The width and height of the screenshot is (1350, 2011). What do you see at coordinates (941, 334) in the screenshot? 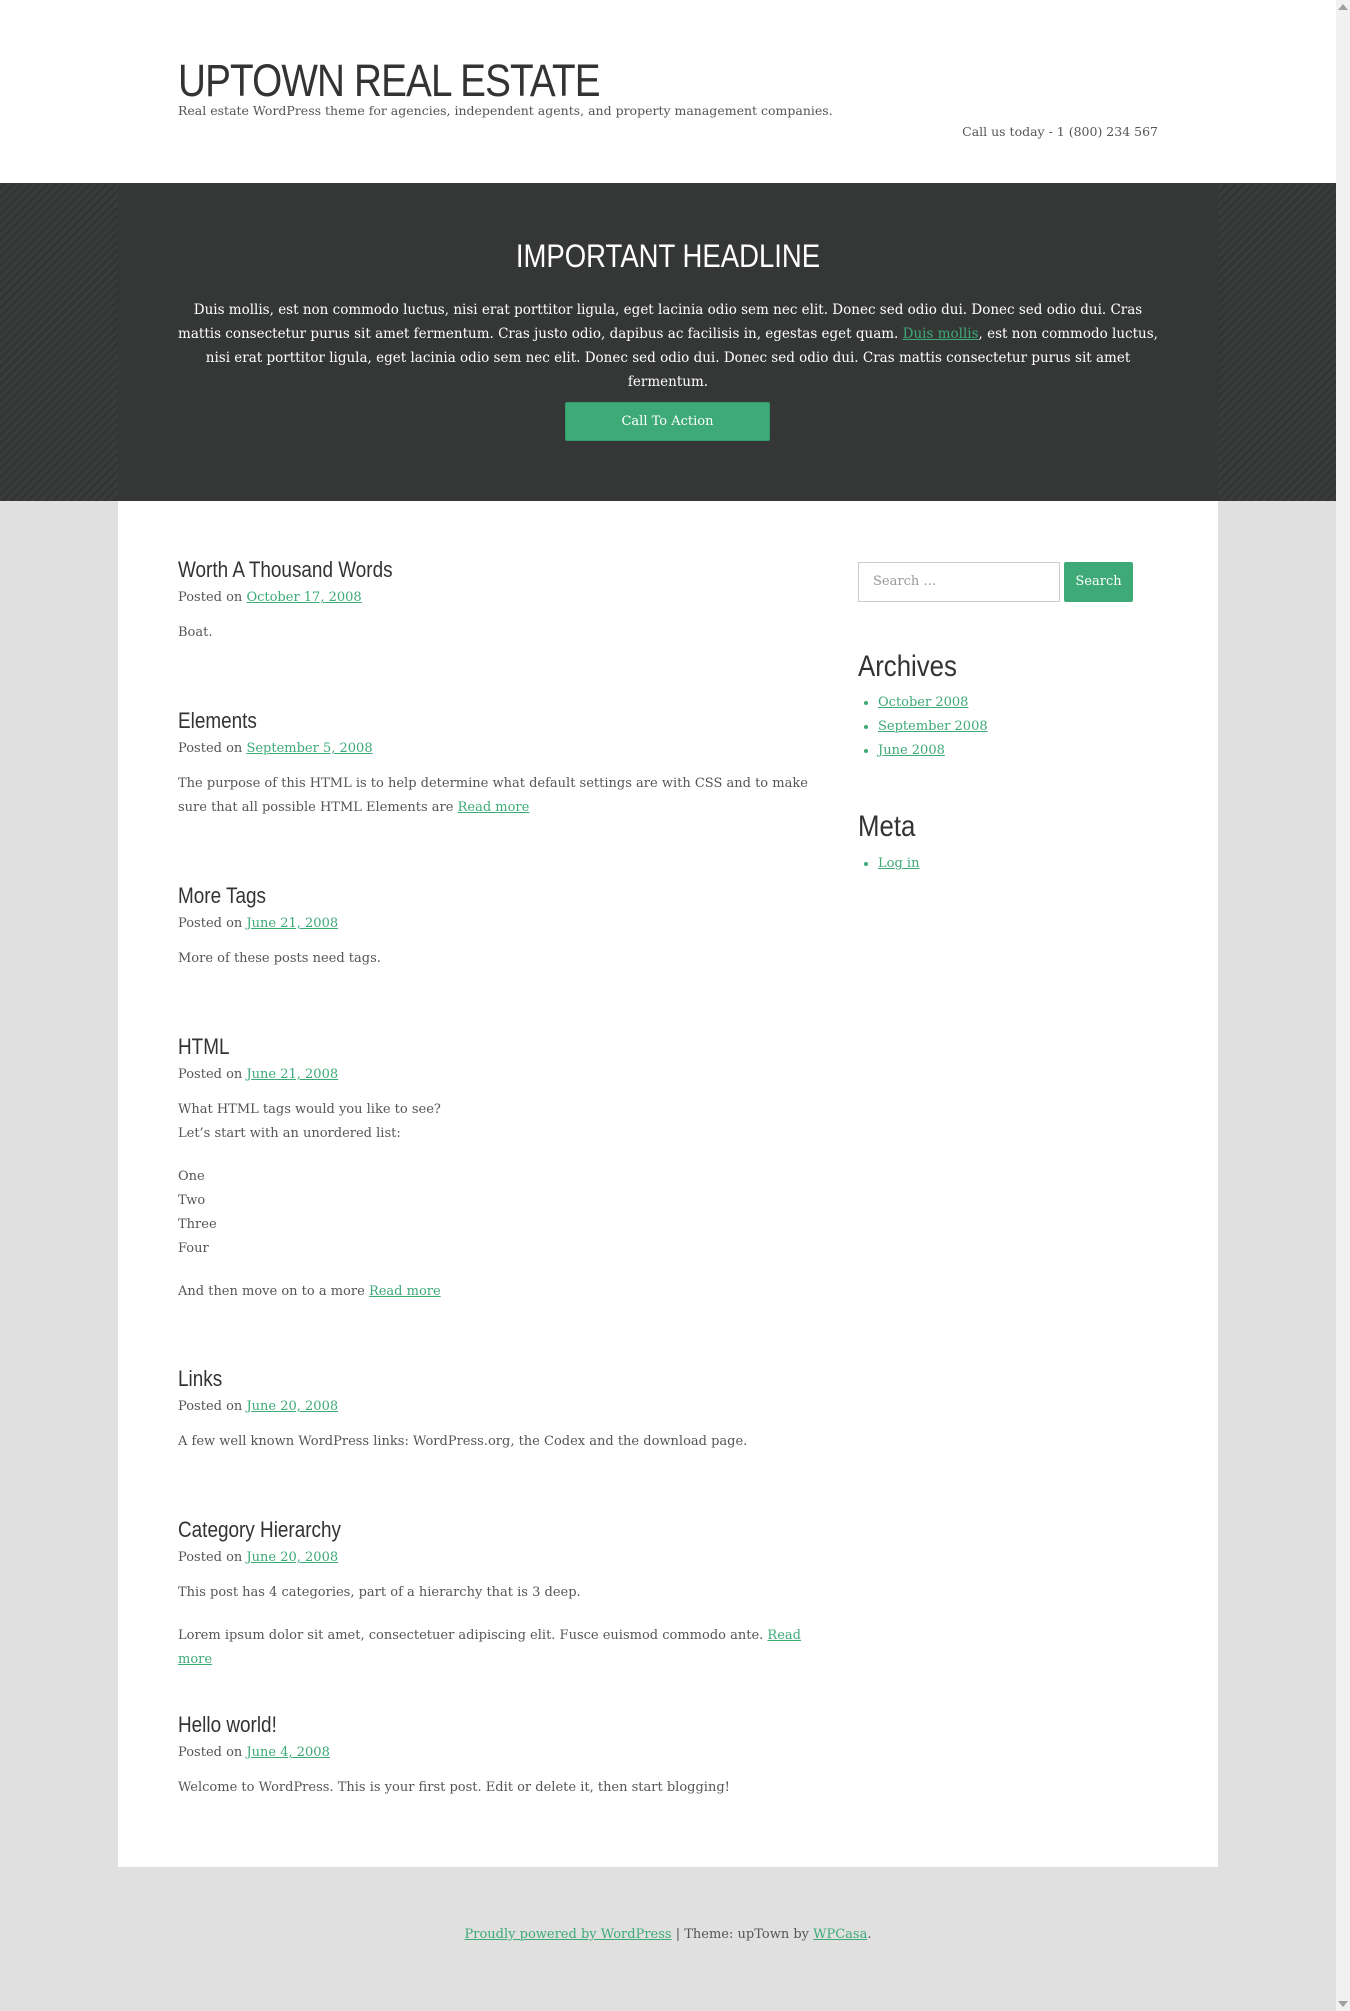
I see `hero-link: Duis mollis` at bounding box center [941, 334].